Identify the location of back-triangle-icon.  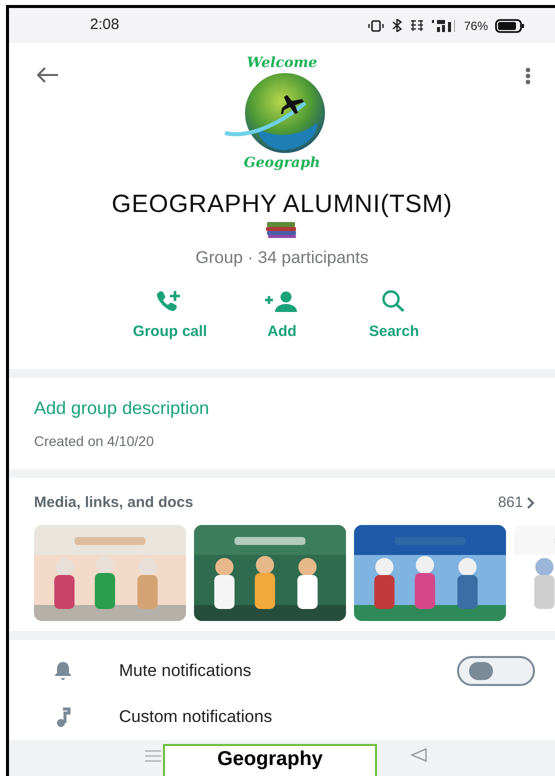
(419, 755).